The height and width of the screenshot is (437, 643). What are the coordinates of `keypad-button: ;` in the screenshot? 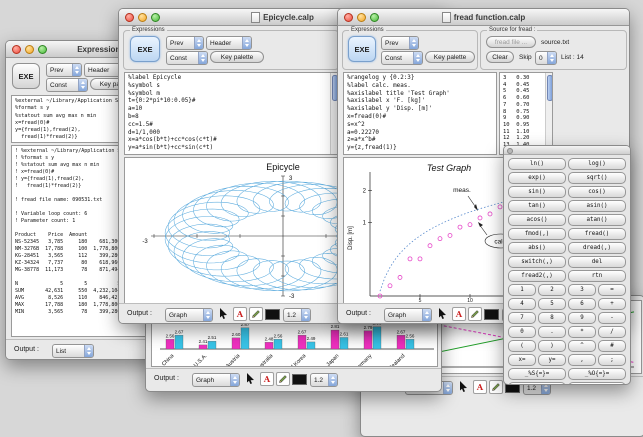 It's located at (612, 360).